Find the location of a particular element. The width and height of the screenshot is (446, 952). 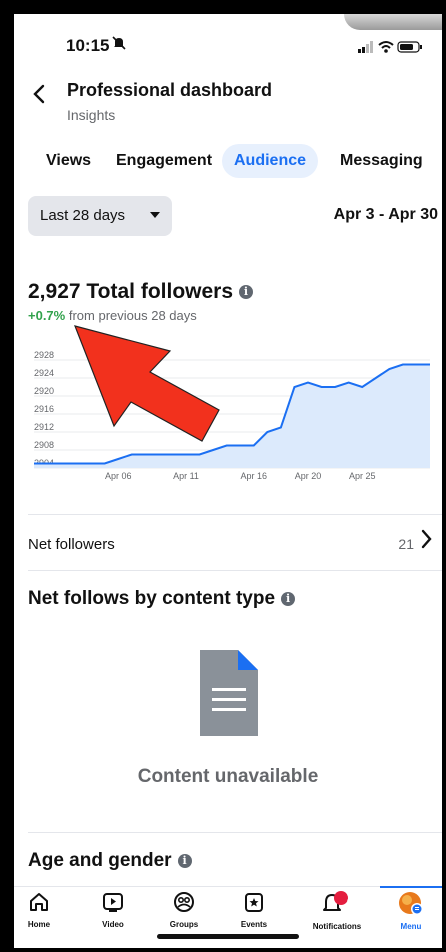

followers-delta: +0.7% from previous 28 days is located at coordinates (112, 315).